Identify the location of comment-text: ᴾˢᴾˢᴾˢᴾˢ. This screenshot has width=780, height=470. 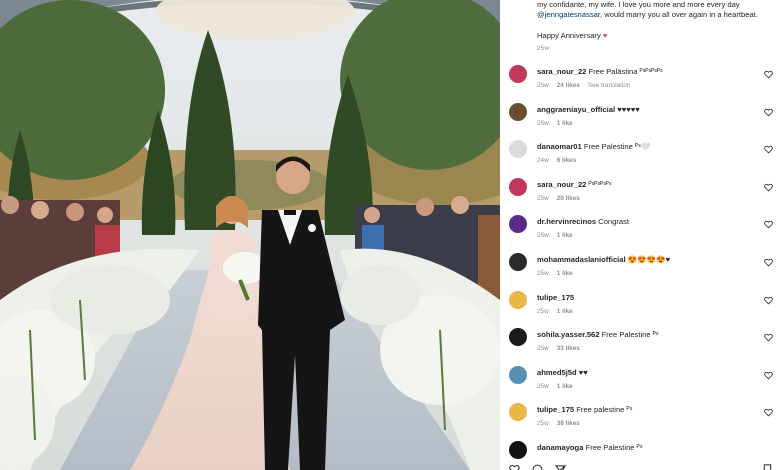
(600, 184).